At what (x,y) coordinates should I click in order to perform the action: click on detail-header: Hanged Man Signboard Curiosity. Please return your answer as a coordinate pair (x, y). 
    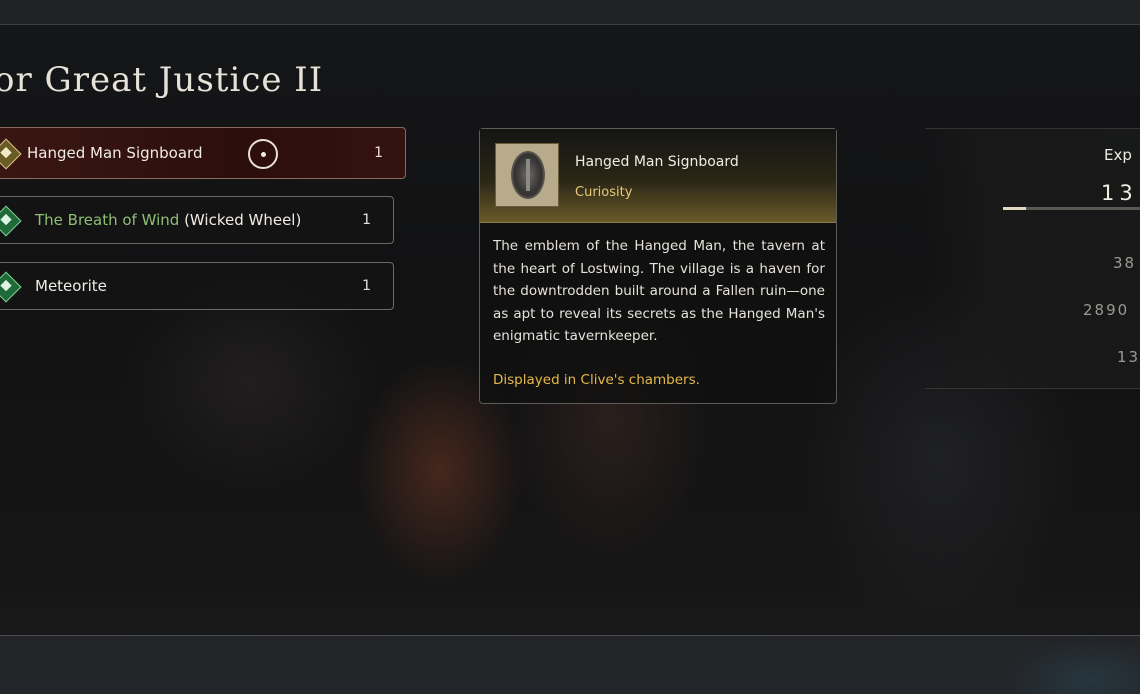
    Looking at the image, I should click on (658, 176).